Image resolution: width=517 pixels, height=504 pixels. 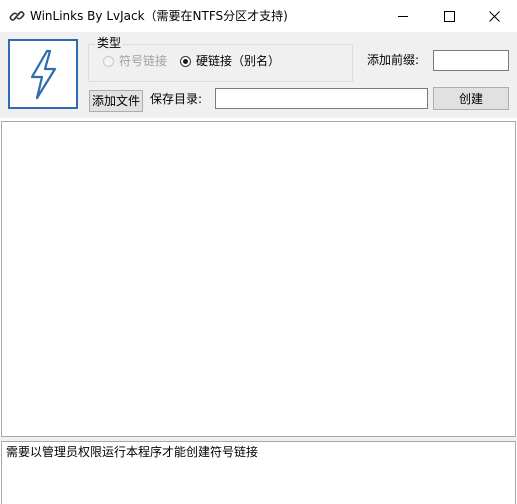 I want to click on save-dir-input, so click(x=321, y=98).